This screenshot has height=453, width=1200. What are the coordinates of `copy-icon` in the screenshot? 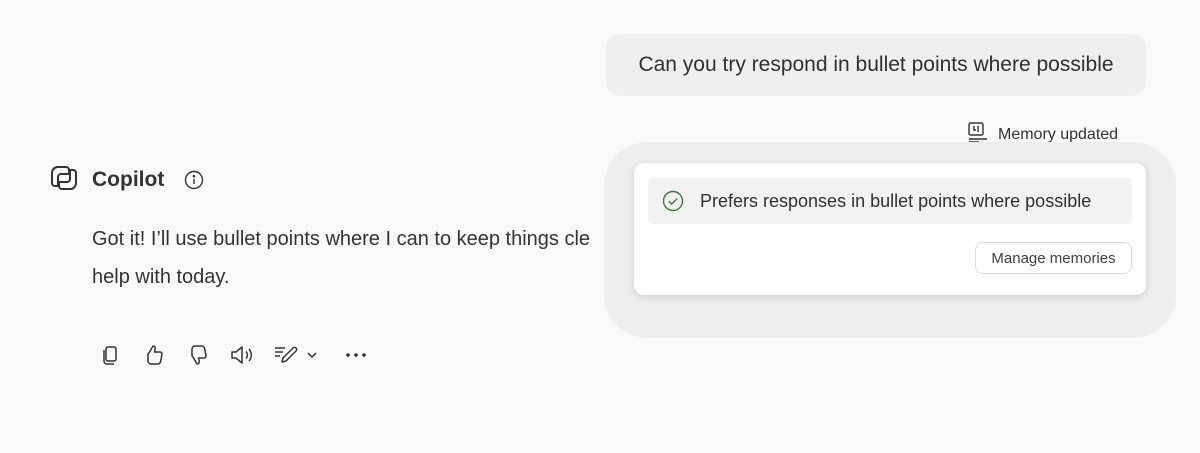 It's located at (110, 355).